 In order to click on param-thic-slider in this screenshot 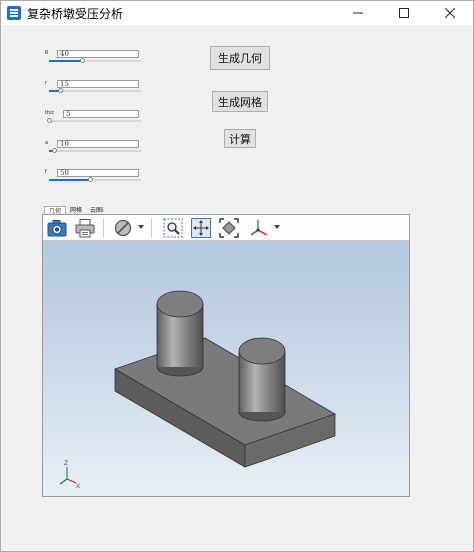, I will do `click(94, 120)`.